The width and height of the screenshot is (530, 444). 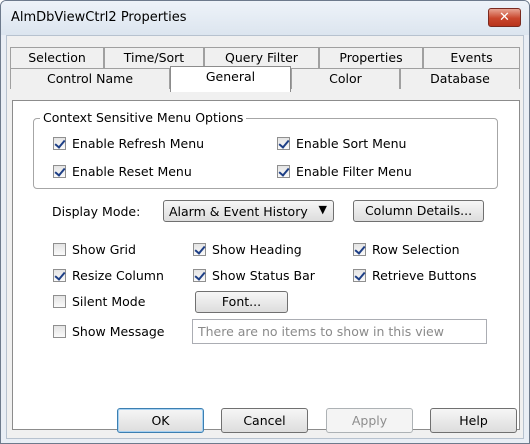 I want to click on ok-button: OK, so click(x=160, y=420).